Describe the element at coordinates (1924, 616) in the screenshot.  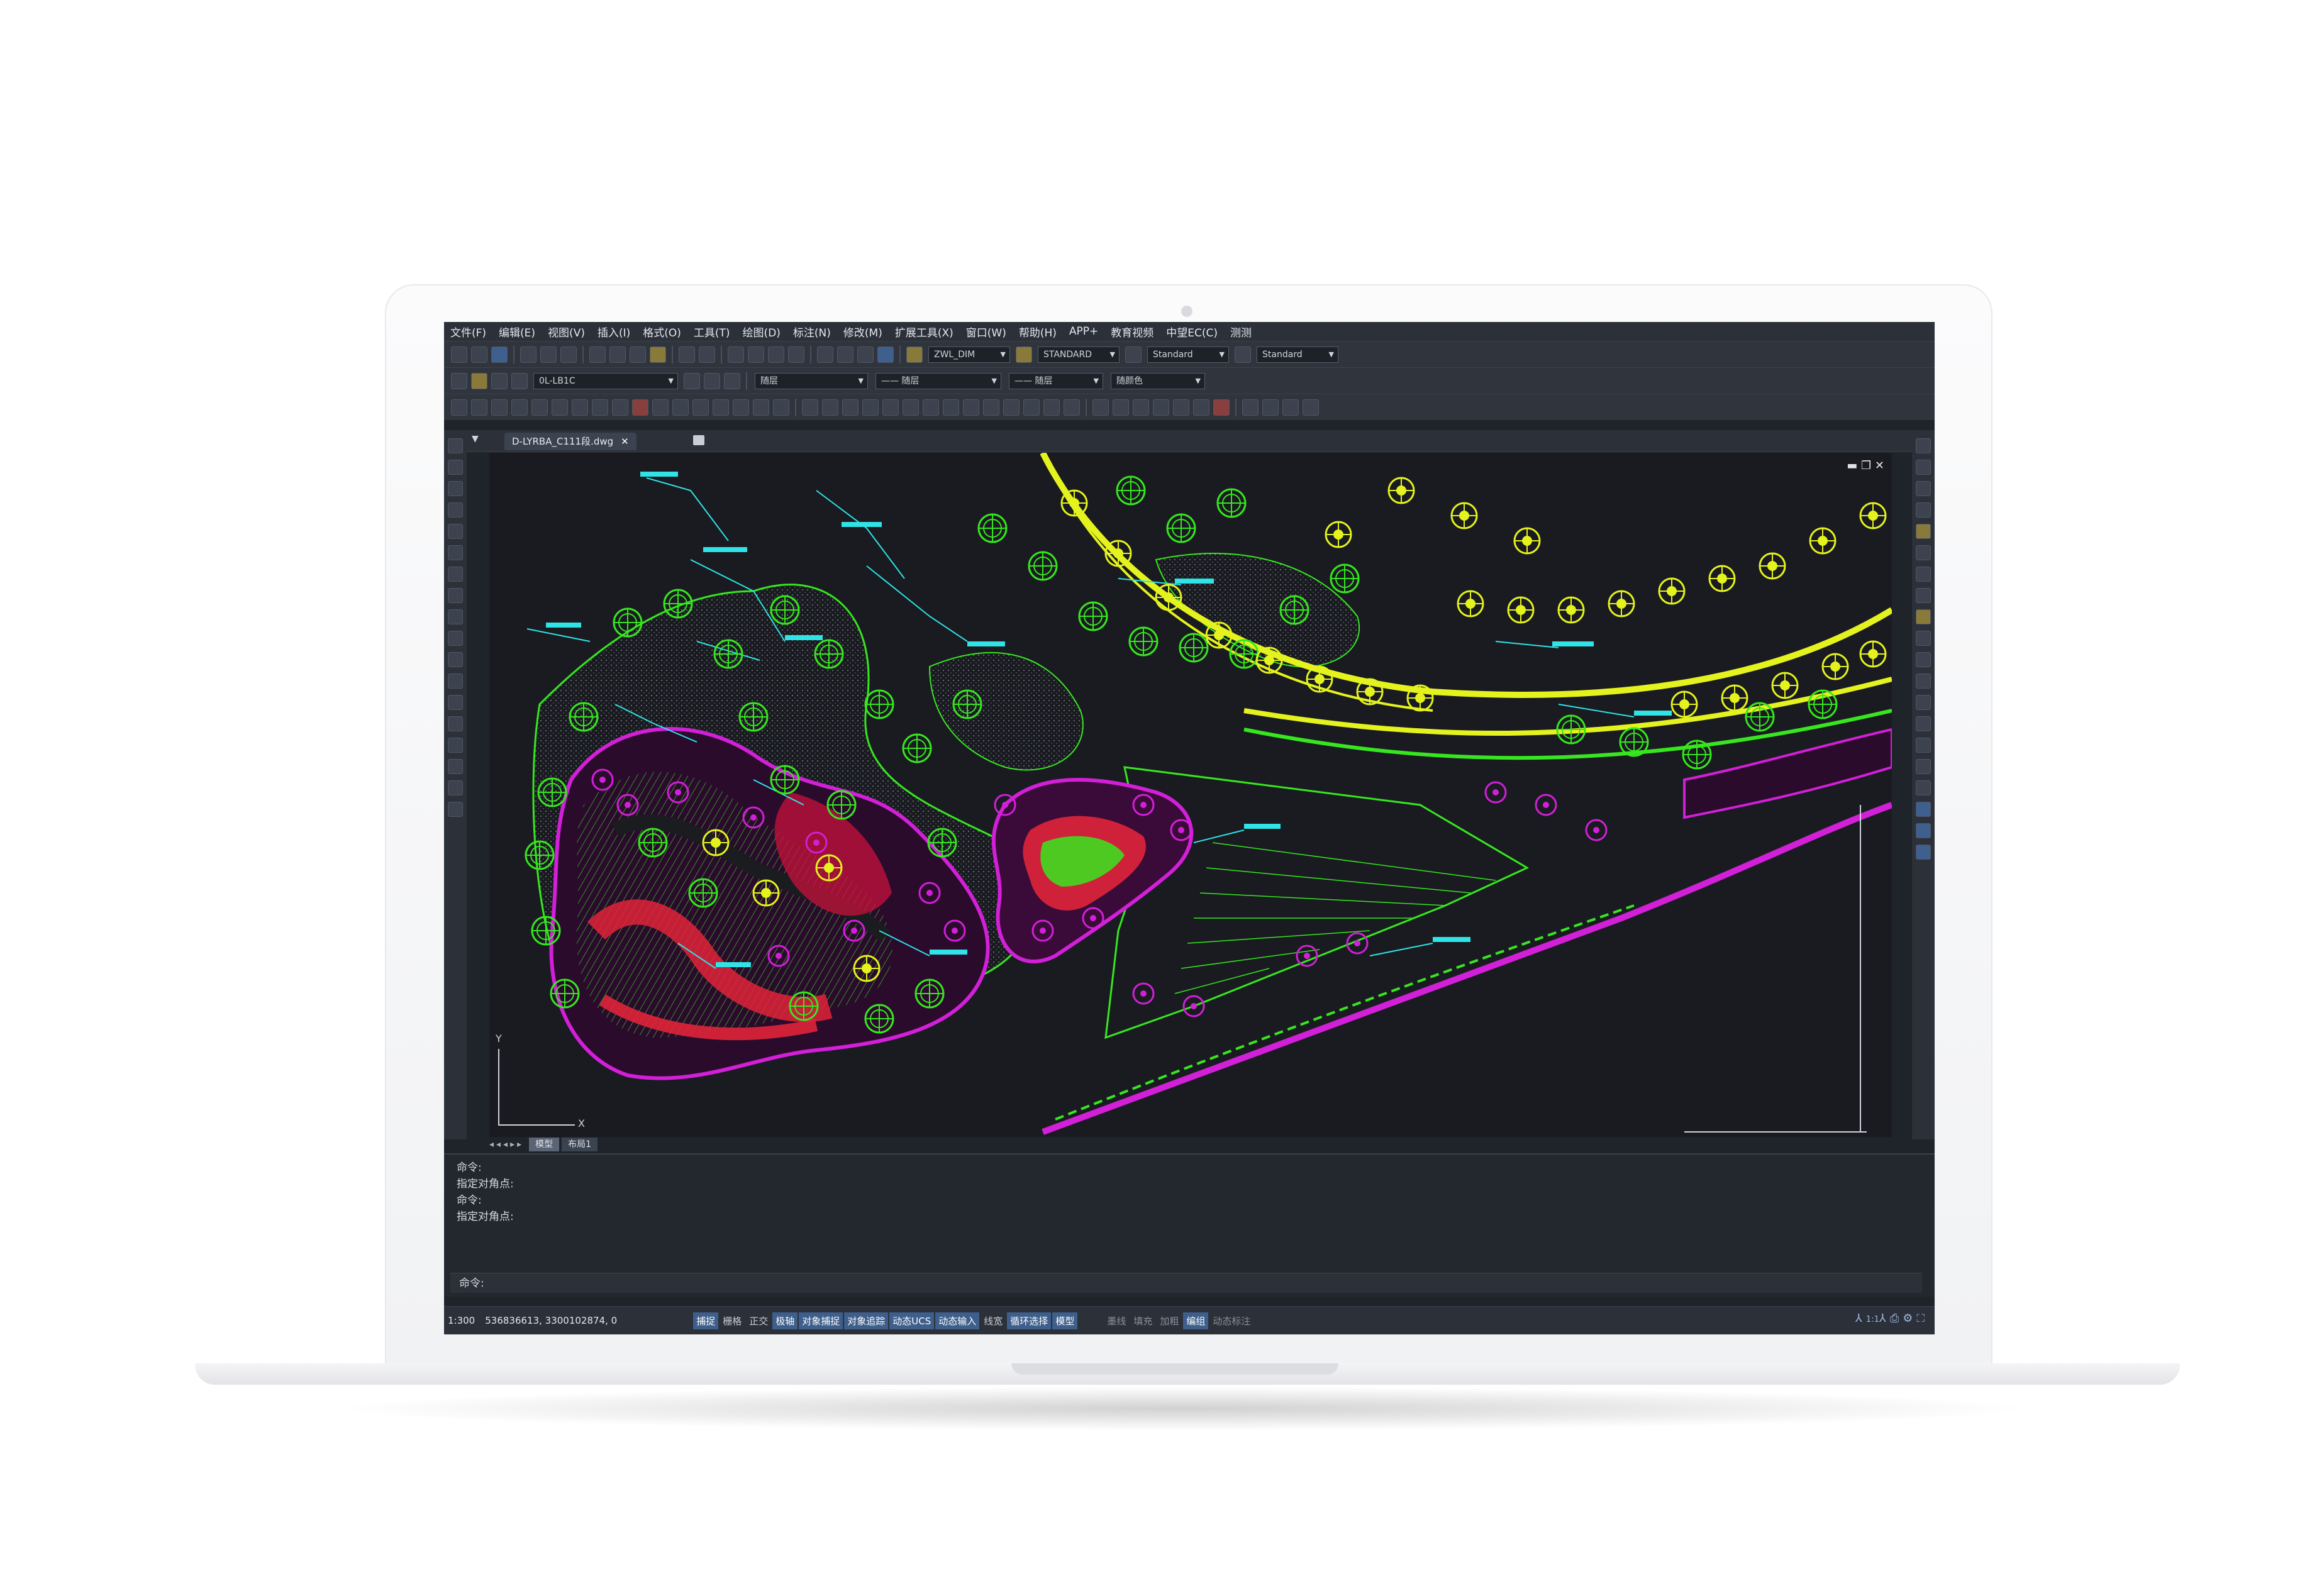
I see `stretch-icon` at that location.